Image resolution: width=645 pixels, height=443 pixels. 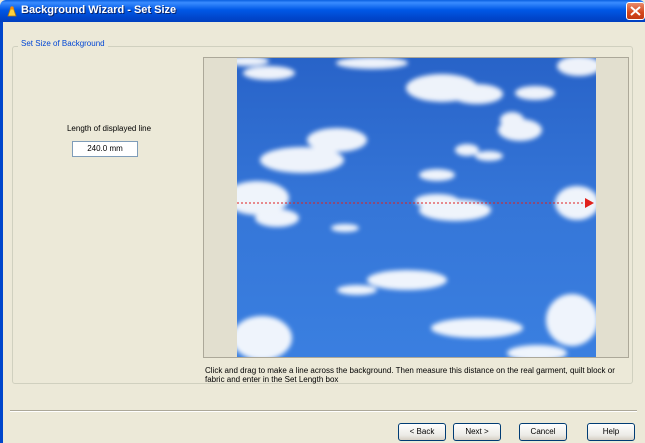 I want to click on back-button: < Back, so click(x=422, y=432).